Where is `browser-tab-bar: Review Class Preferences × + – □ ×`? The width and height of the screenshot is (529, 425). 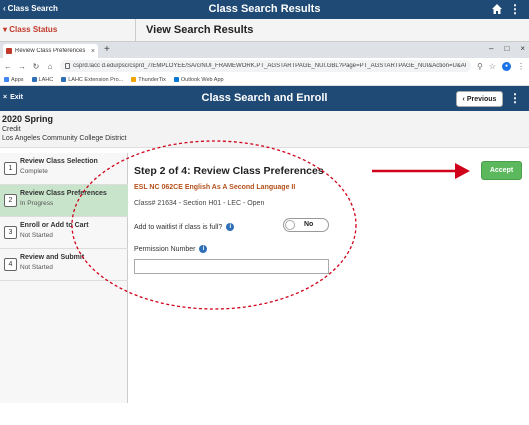 browser-tab-bar: Review Class Preferences × + – □ × is located at coordinates (264, 50).